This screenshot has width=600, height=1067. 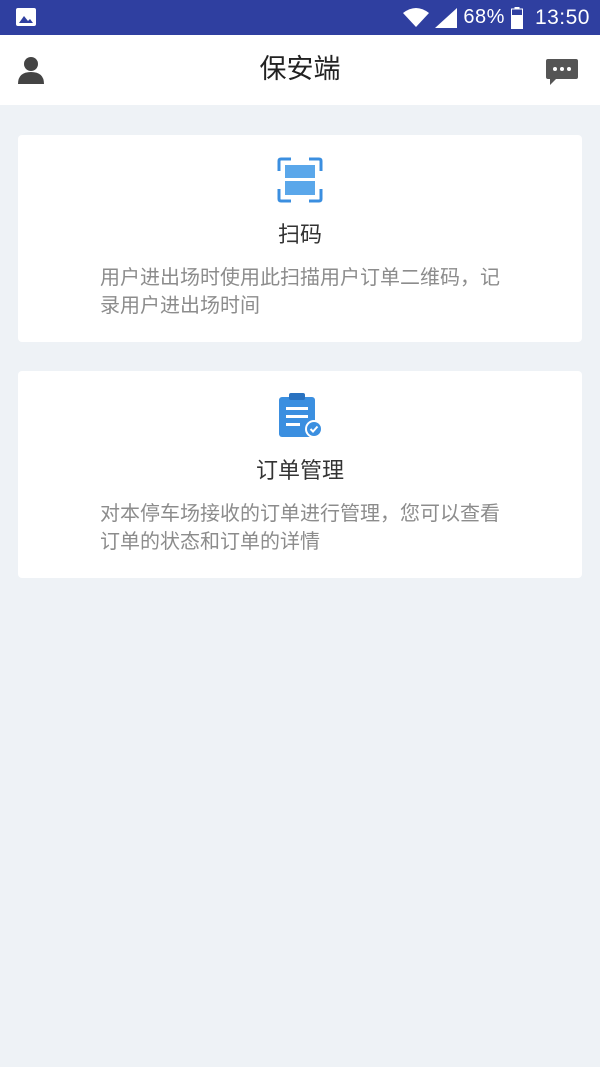 I want to click on battery-icon, so click(x=516, y=17).